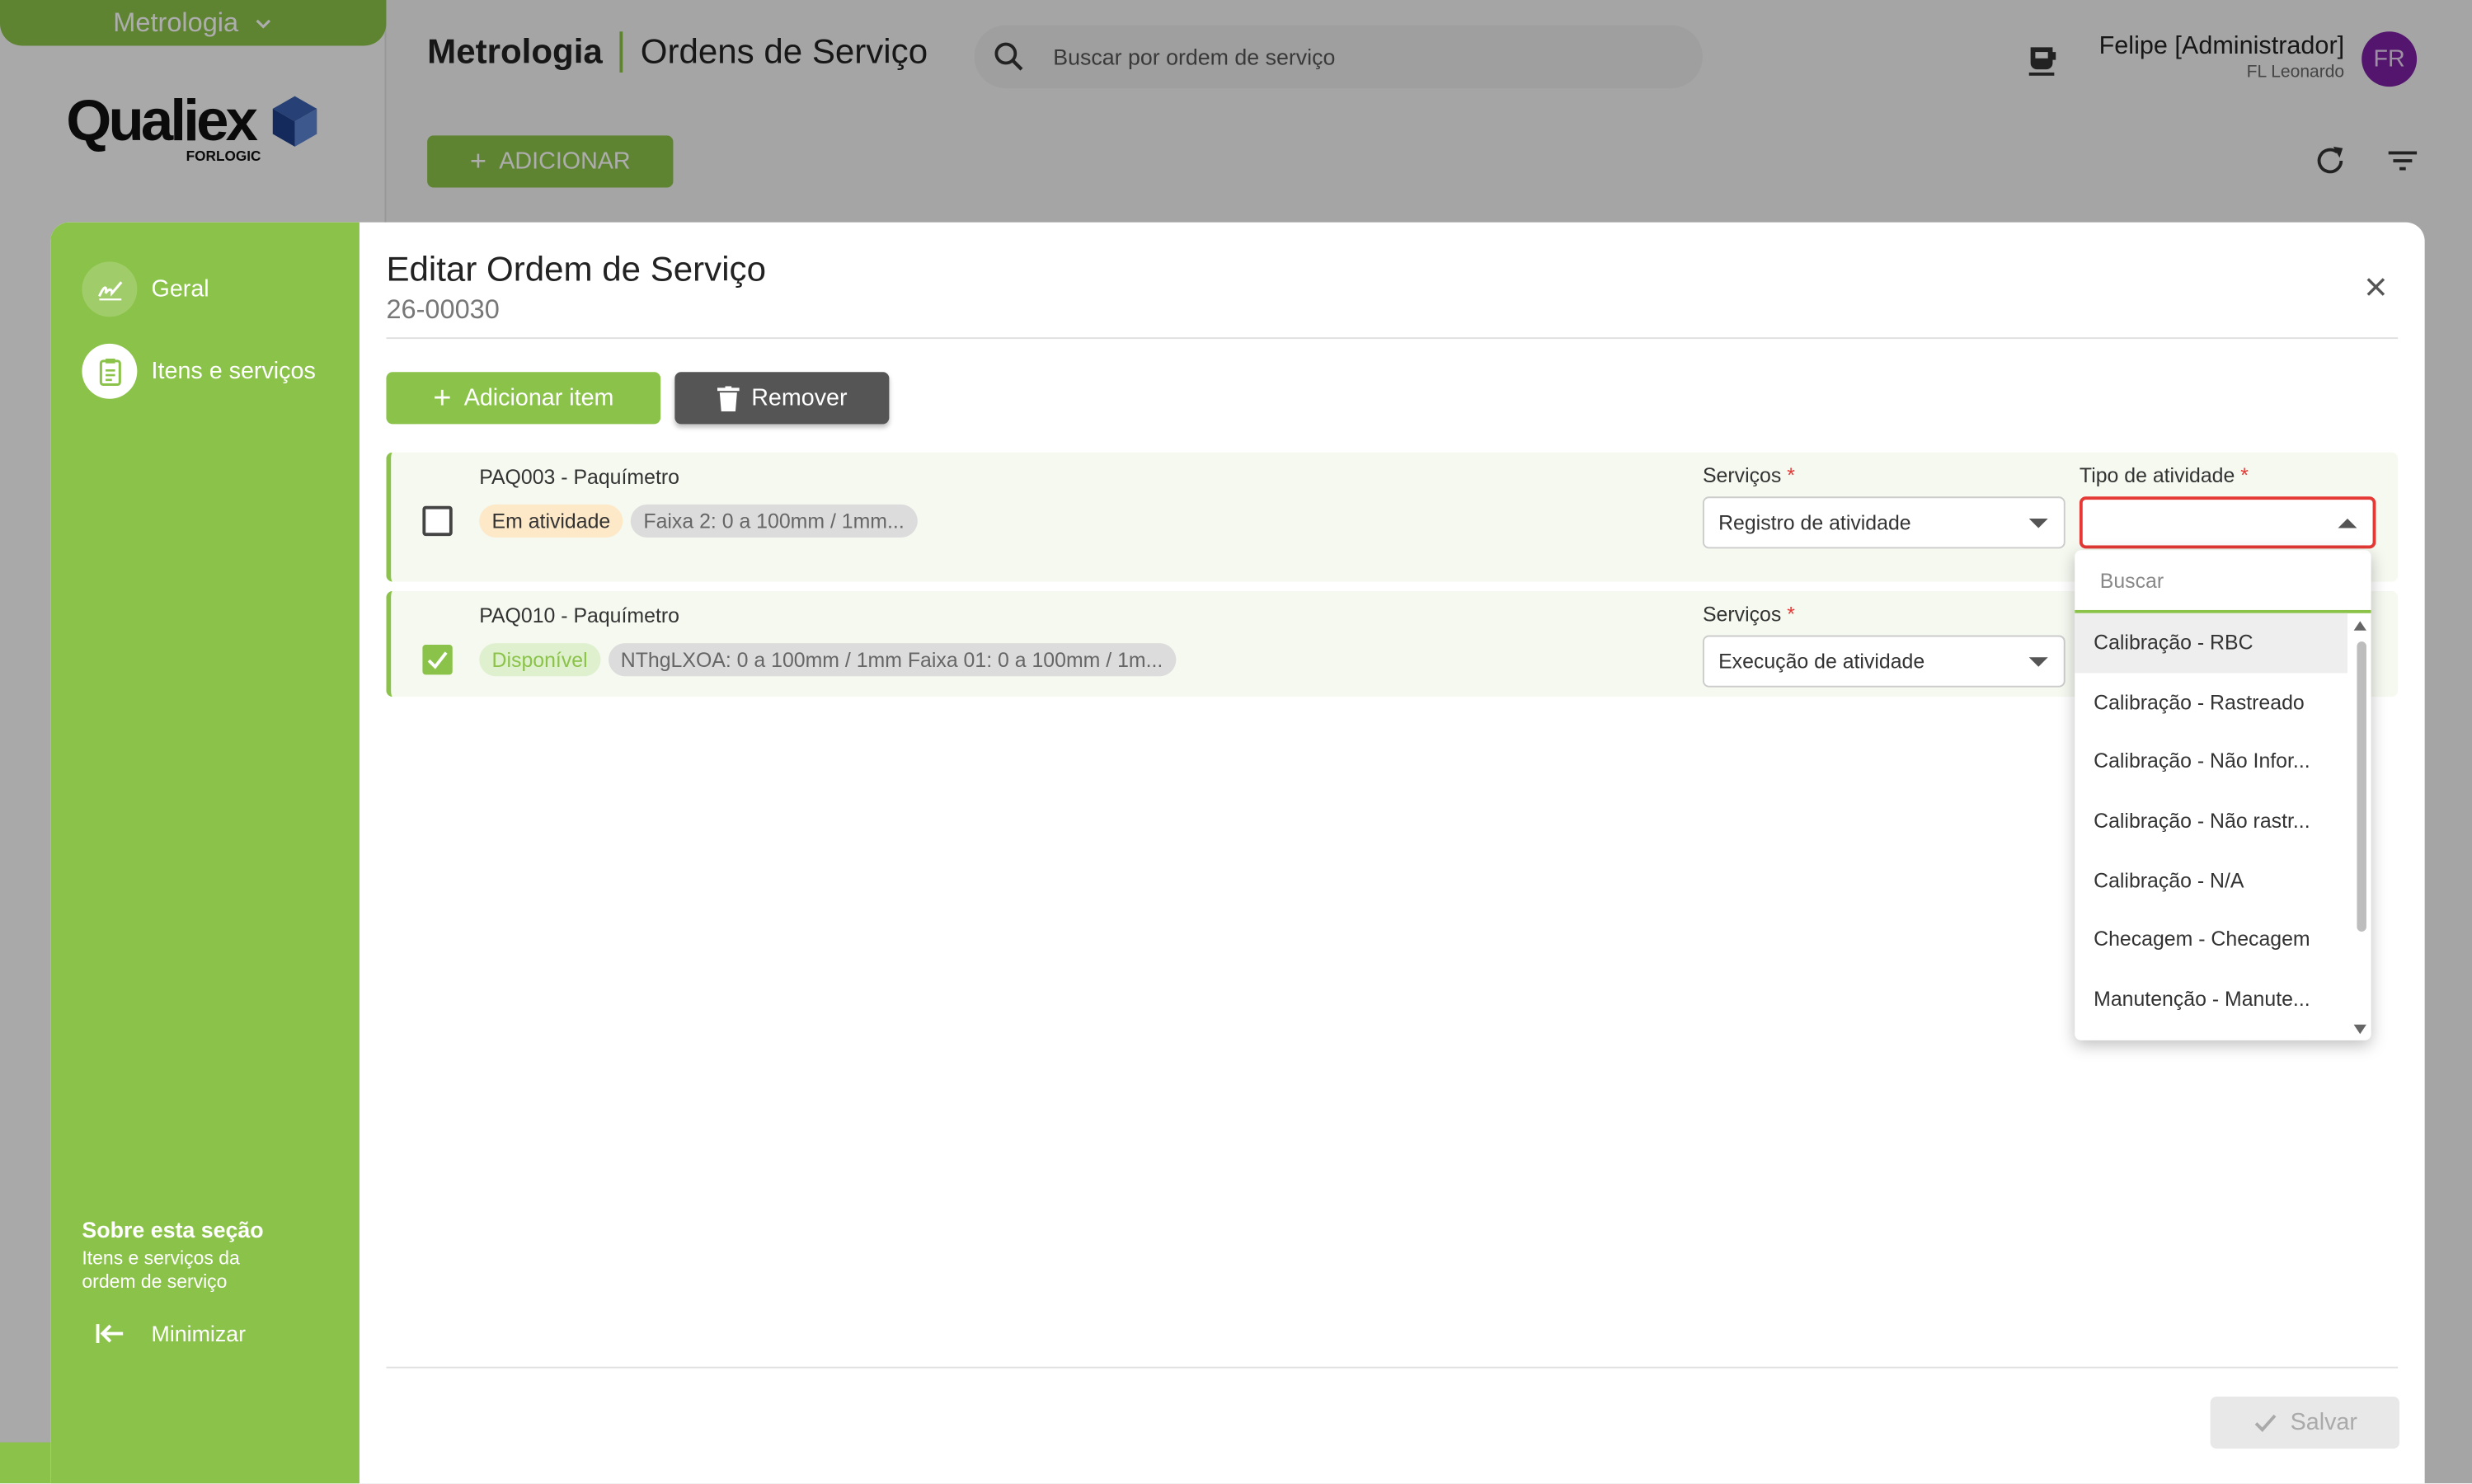 The image size is (2472, 1484). I want to click on nav-item-label: Geral, so click(180, 289).